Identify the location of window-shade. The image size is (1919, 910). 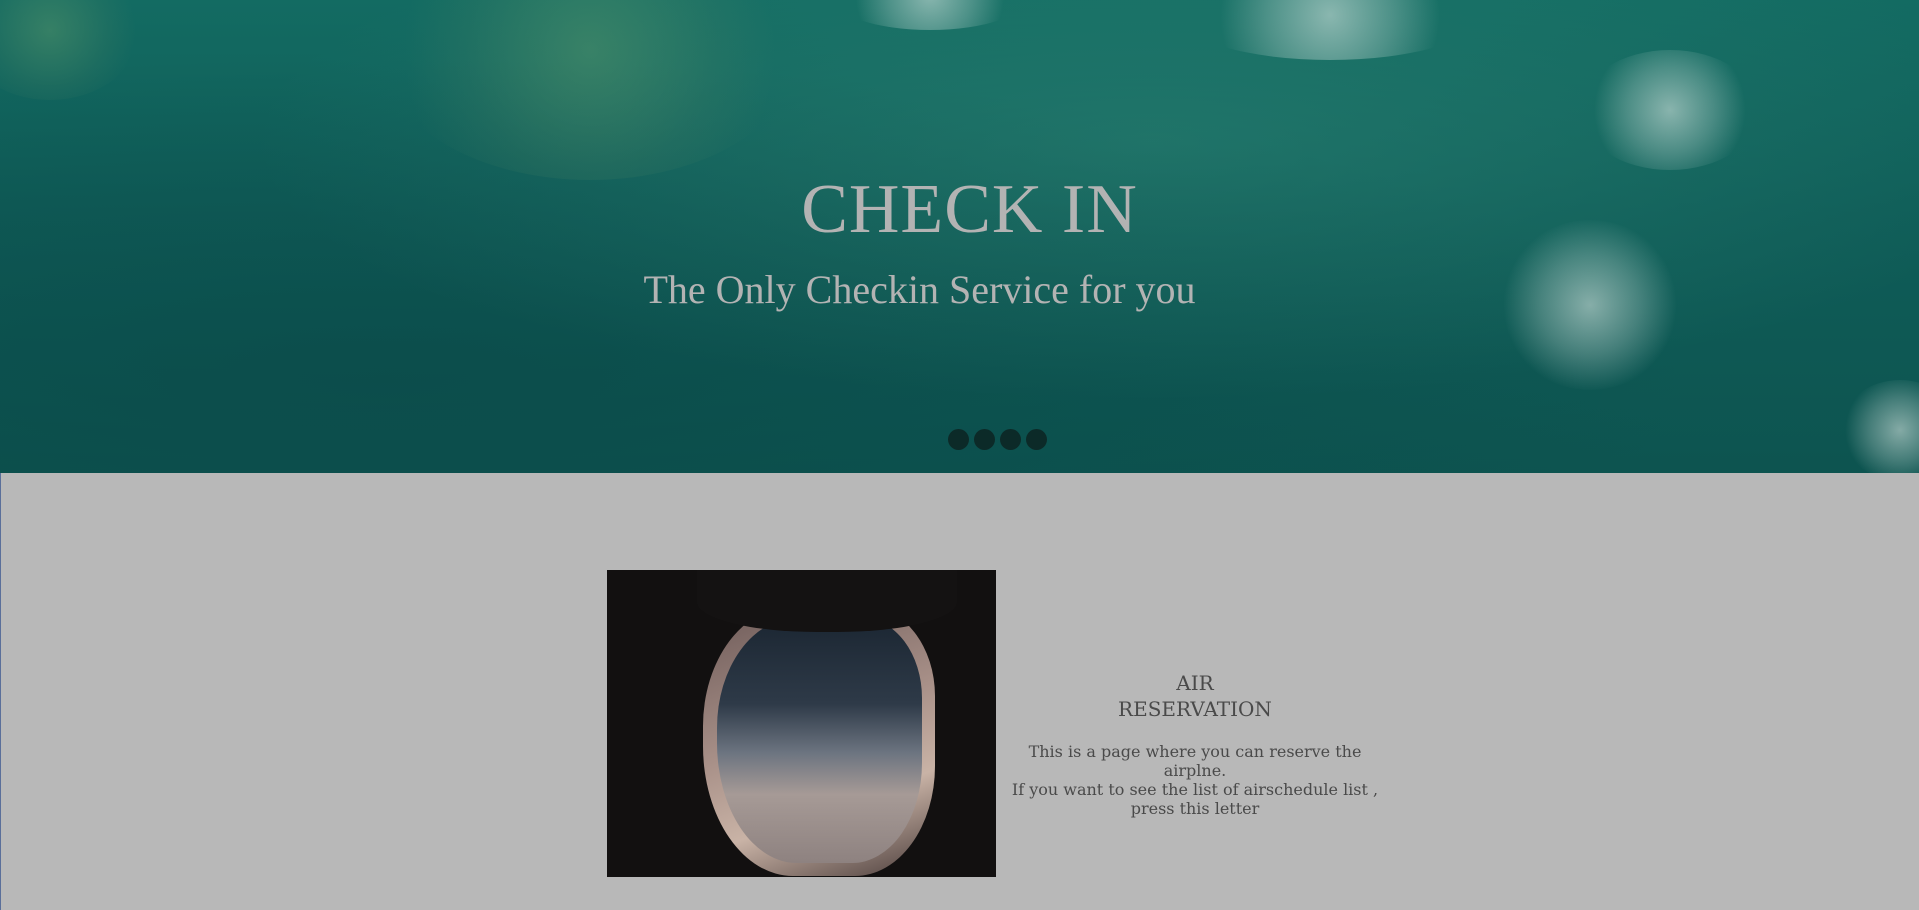
(827, 601).